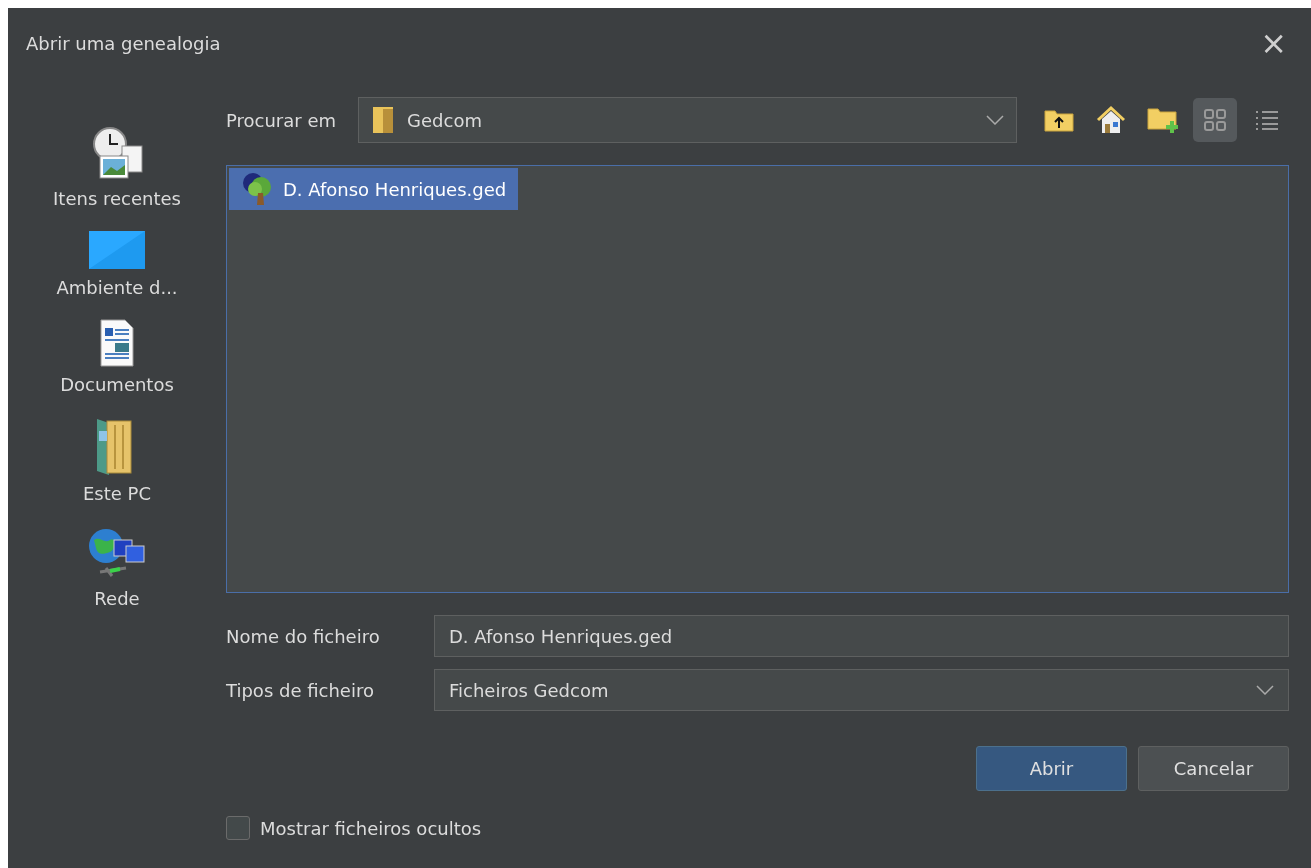 The height and width of the screenshot is (868, 1311). What do you see at coordinates (281, 120) in the screenshot?
I see `look-in-label: Procurar em` at bounding box center [281, 120].